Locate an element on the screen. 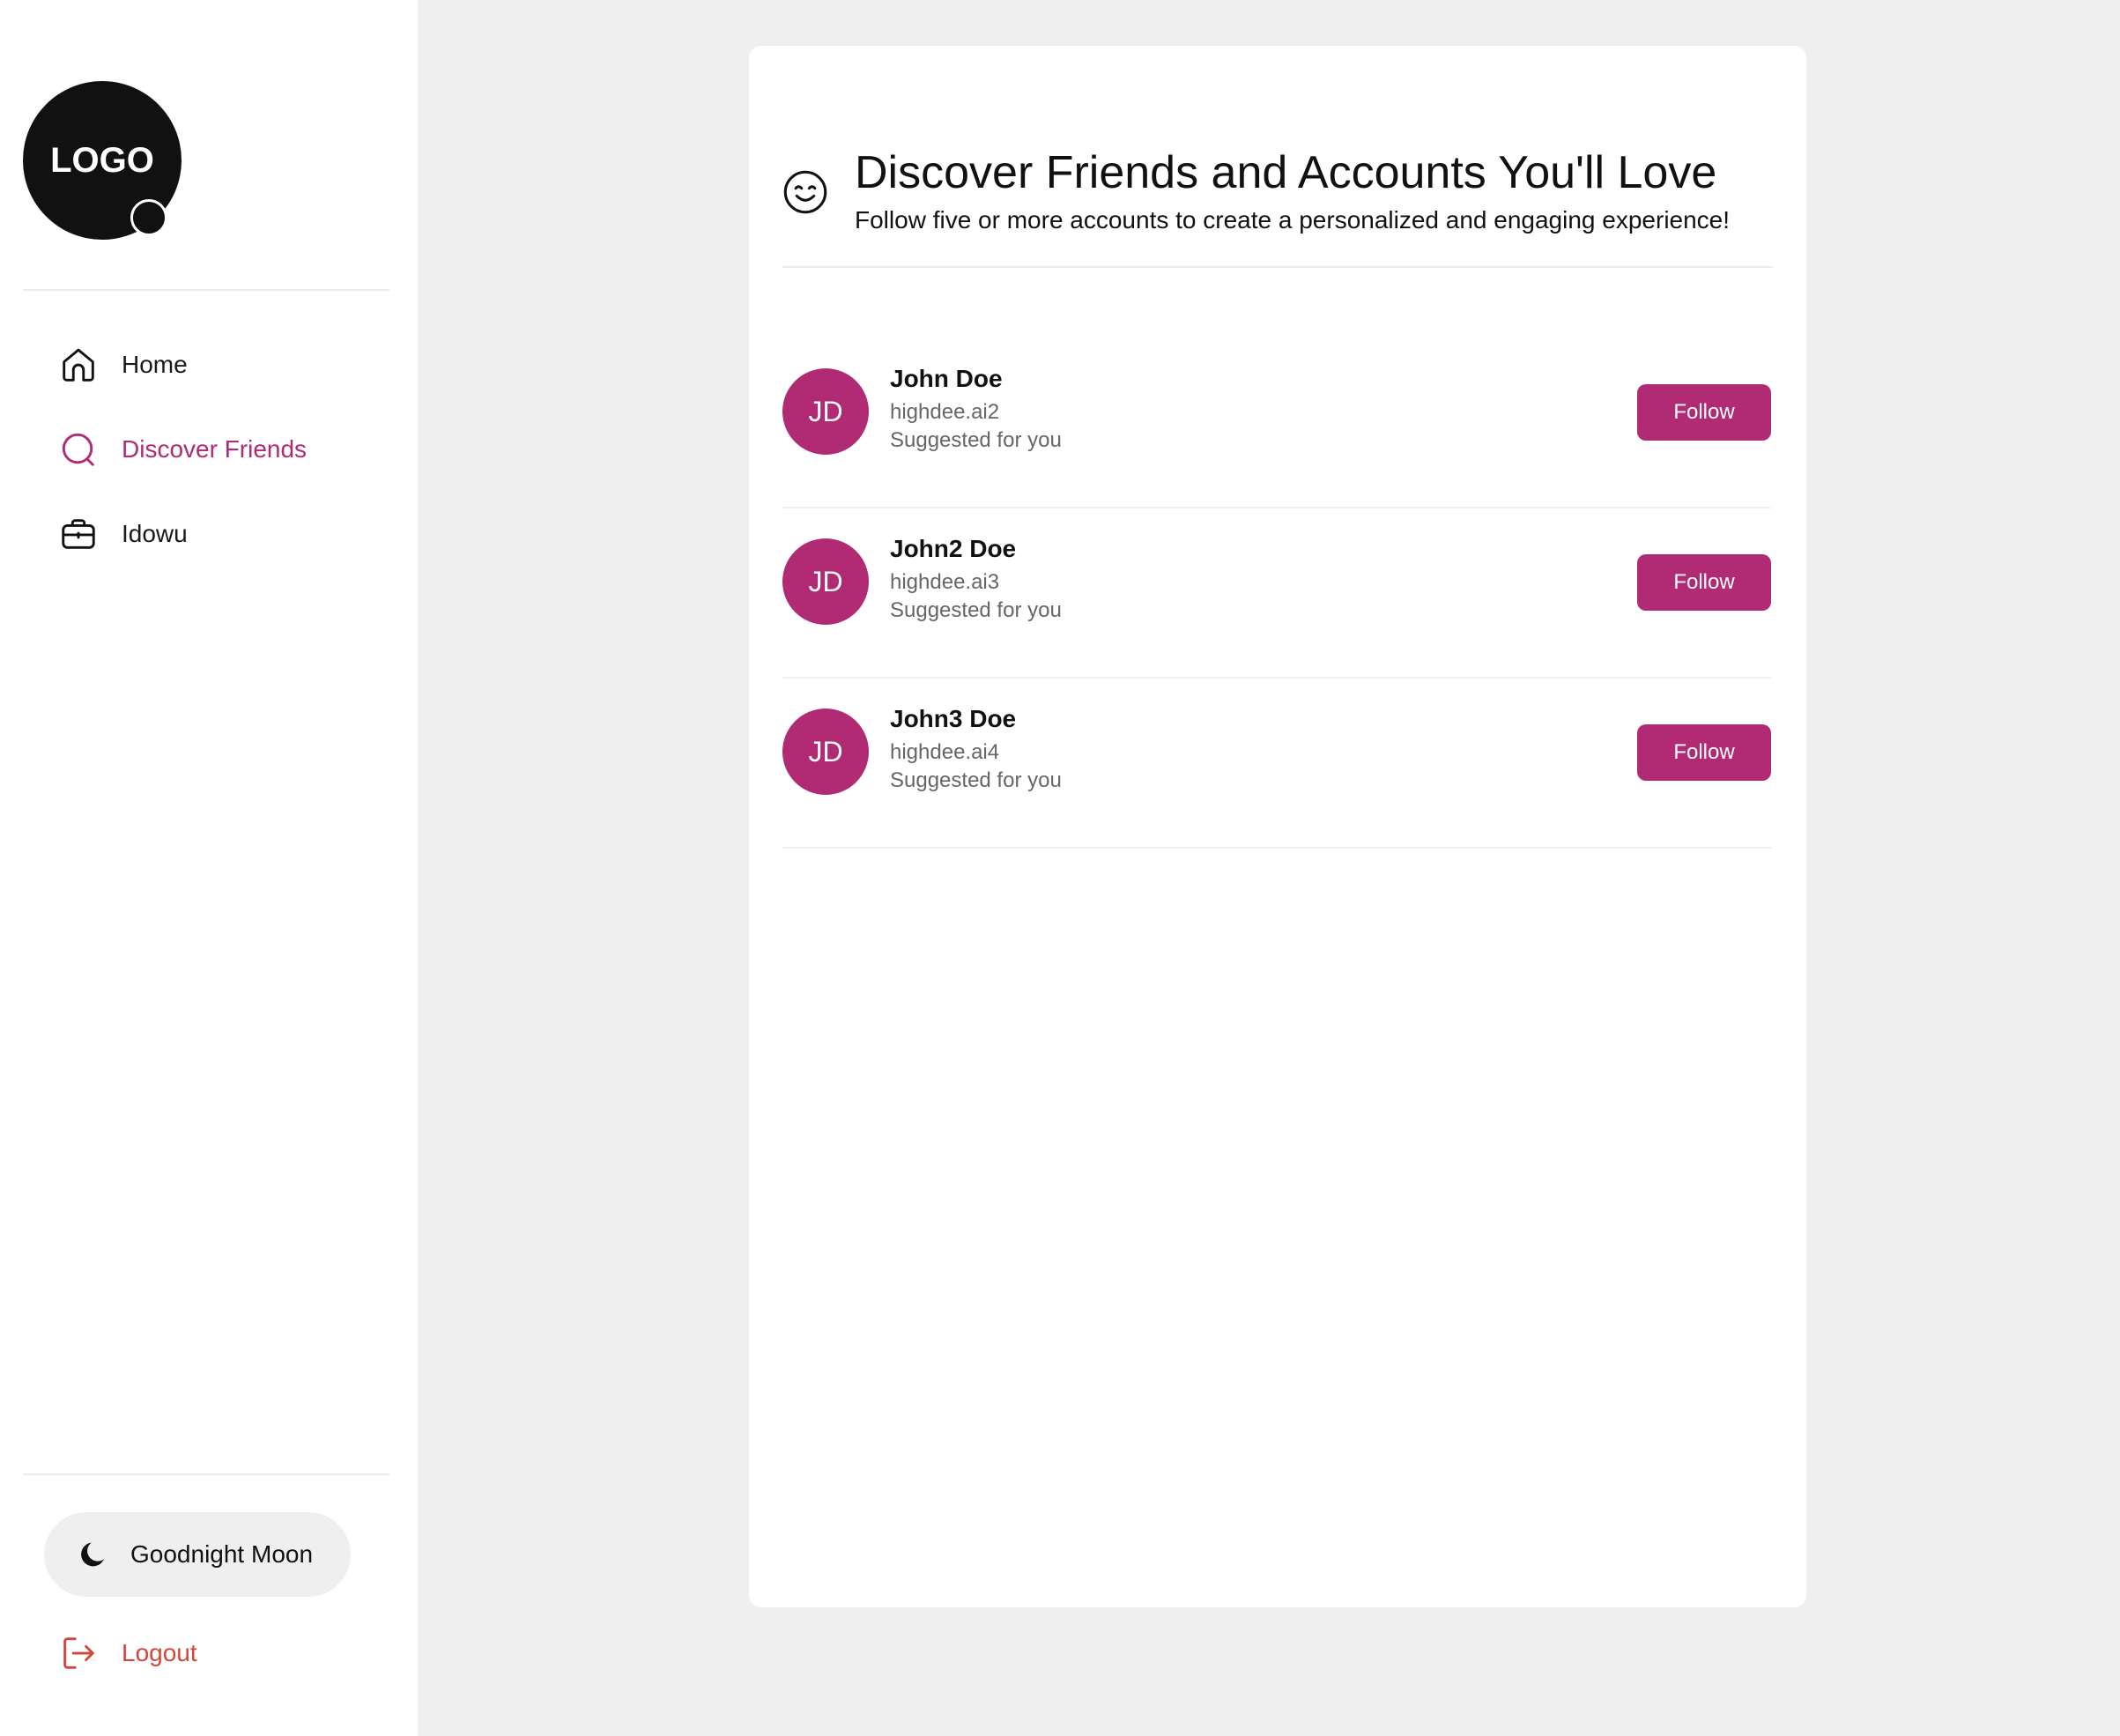 Image resolution: width=2120 pixels, height=1736 pixels. logout-button: Logout is located at coordinates (127, 1653).